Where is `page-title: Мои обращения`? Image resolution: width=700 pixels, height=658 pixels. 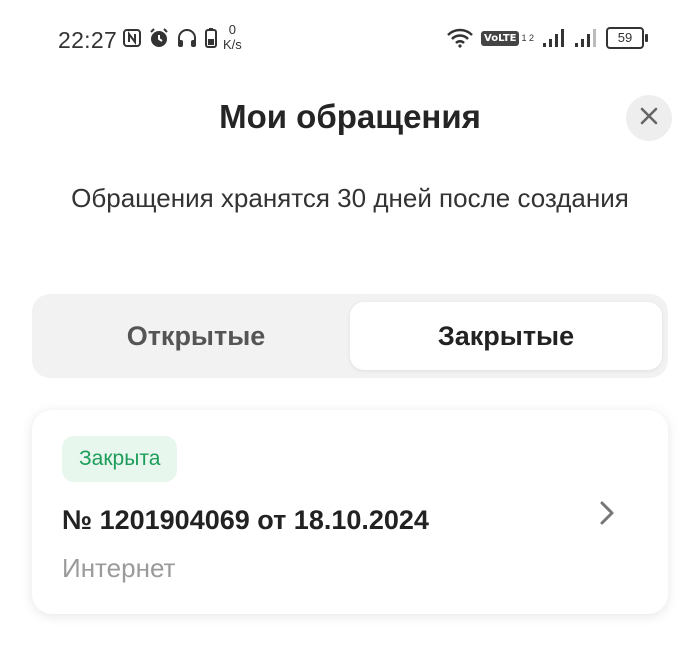
page-title: Мои обращения is located at coordinates (350, 116).